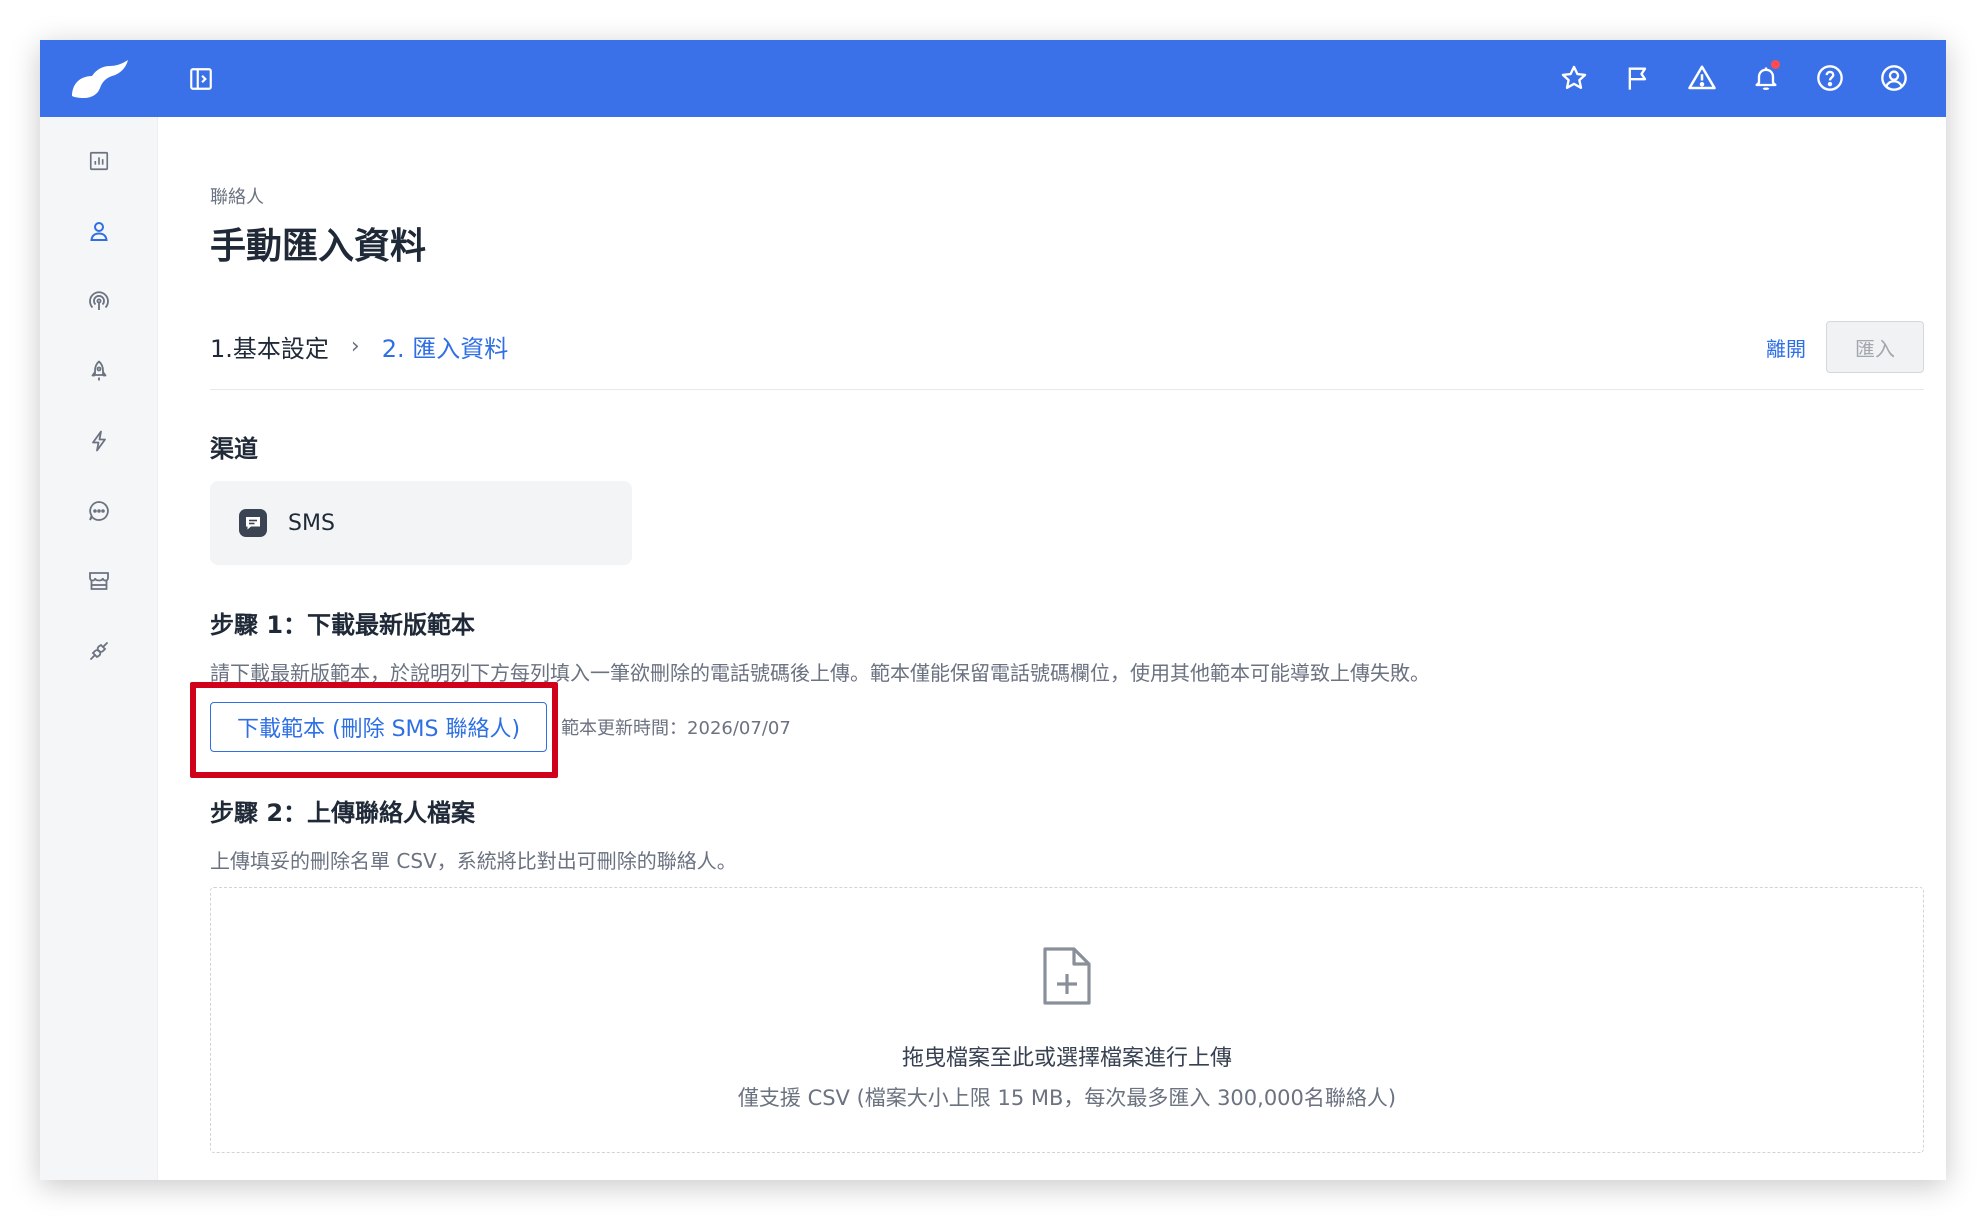  What do you see at coordinates (237, 196) in the screenshot?
I see `breadcrumb: 聯絡人` at bounding box center [237, 196].